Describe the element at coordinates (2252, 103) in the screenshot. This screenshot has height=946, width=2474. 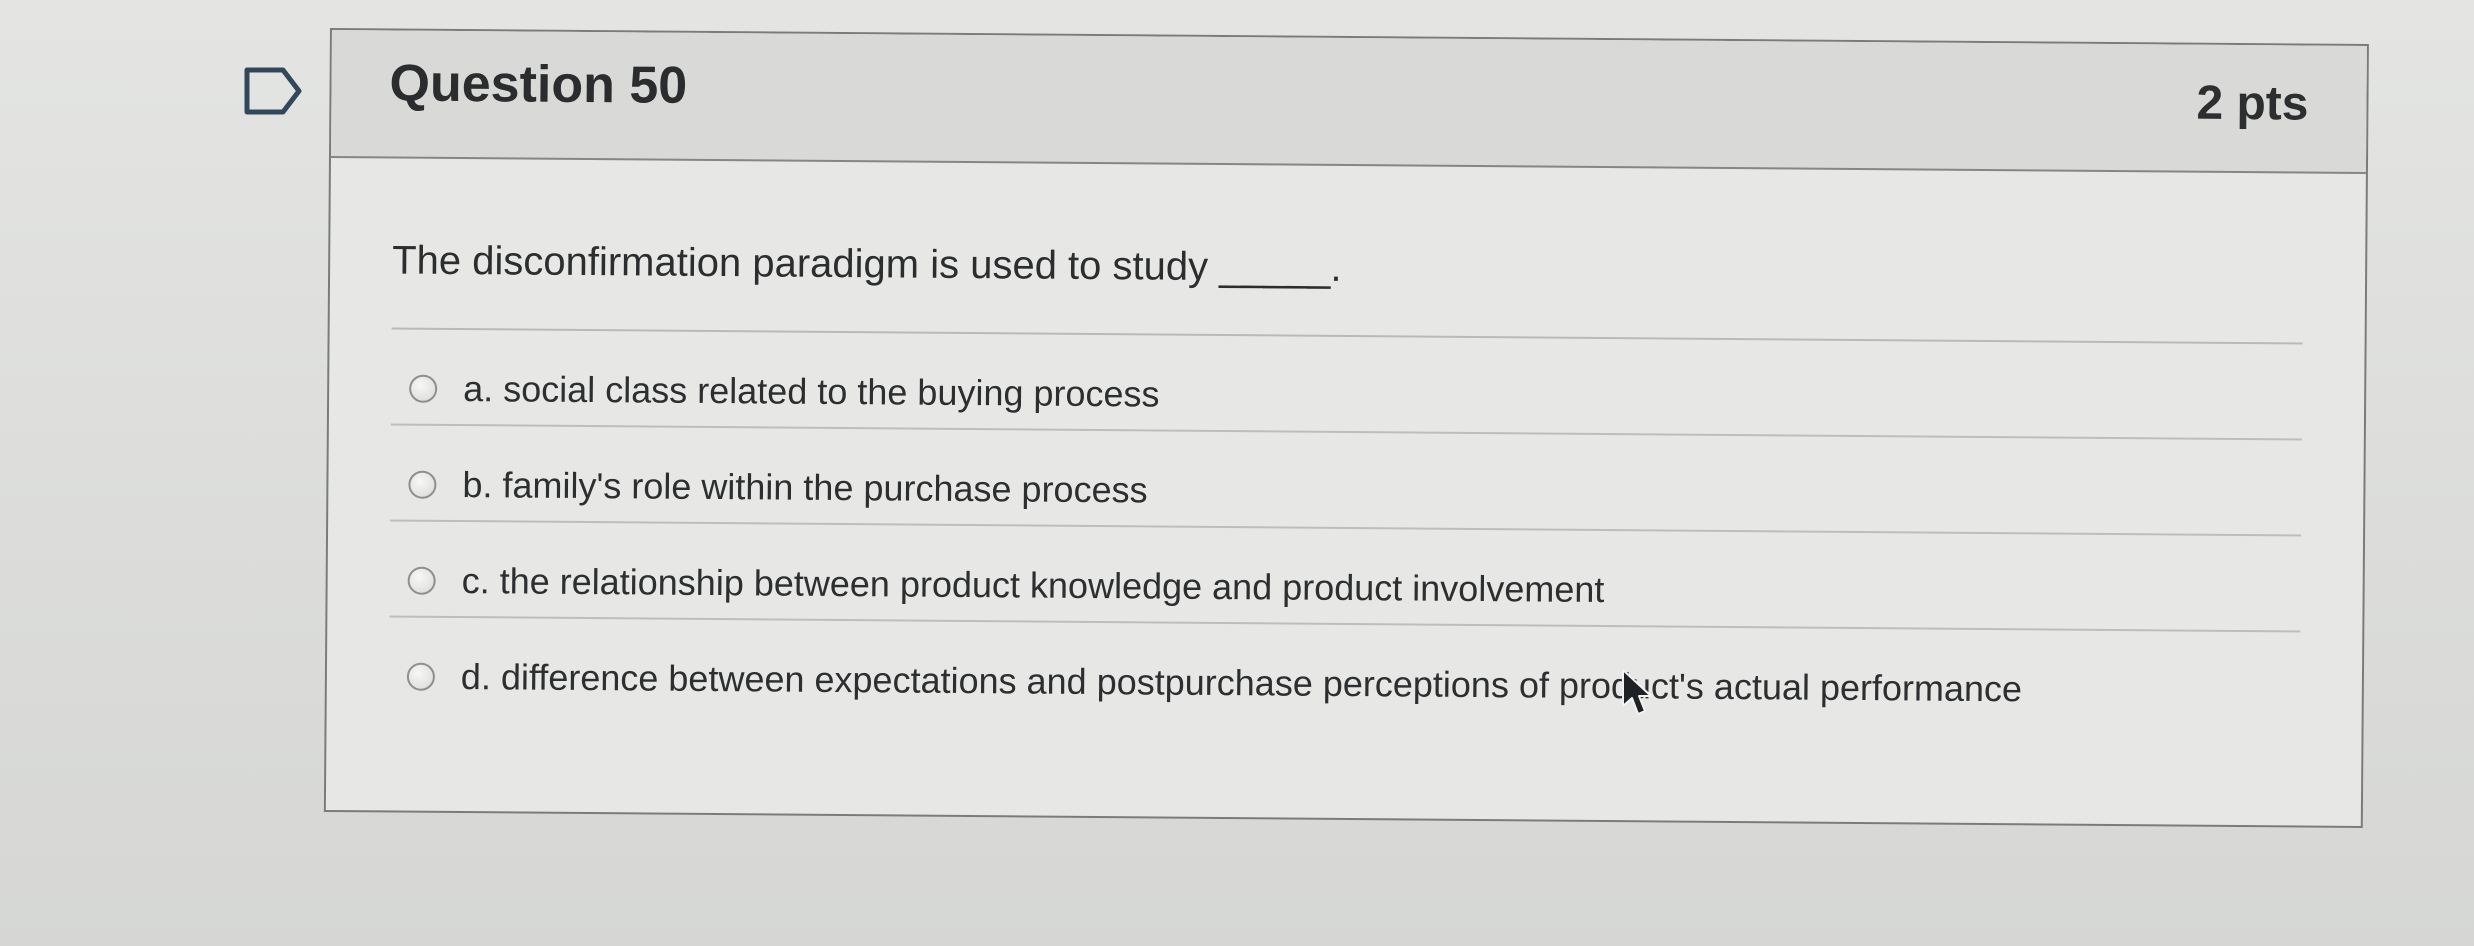
I see `question-points: 2 pts` at that location.